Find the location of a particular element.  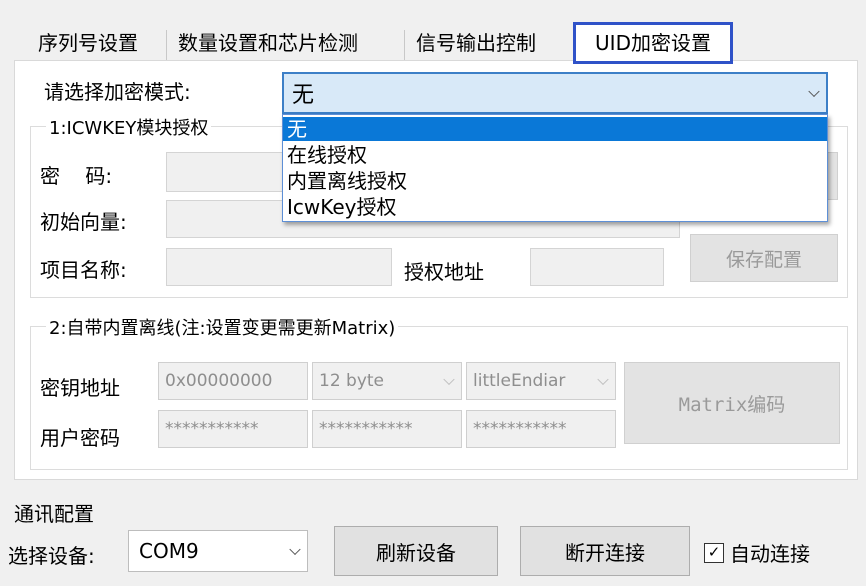

encrypt-mode-label: 请选择加密模式: is located at coordinates (117, 92).